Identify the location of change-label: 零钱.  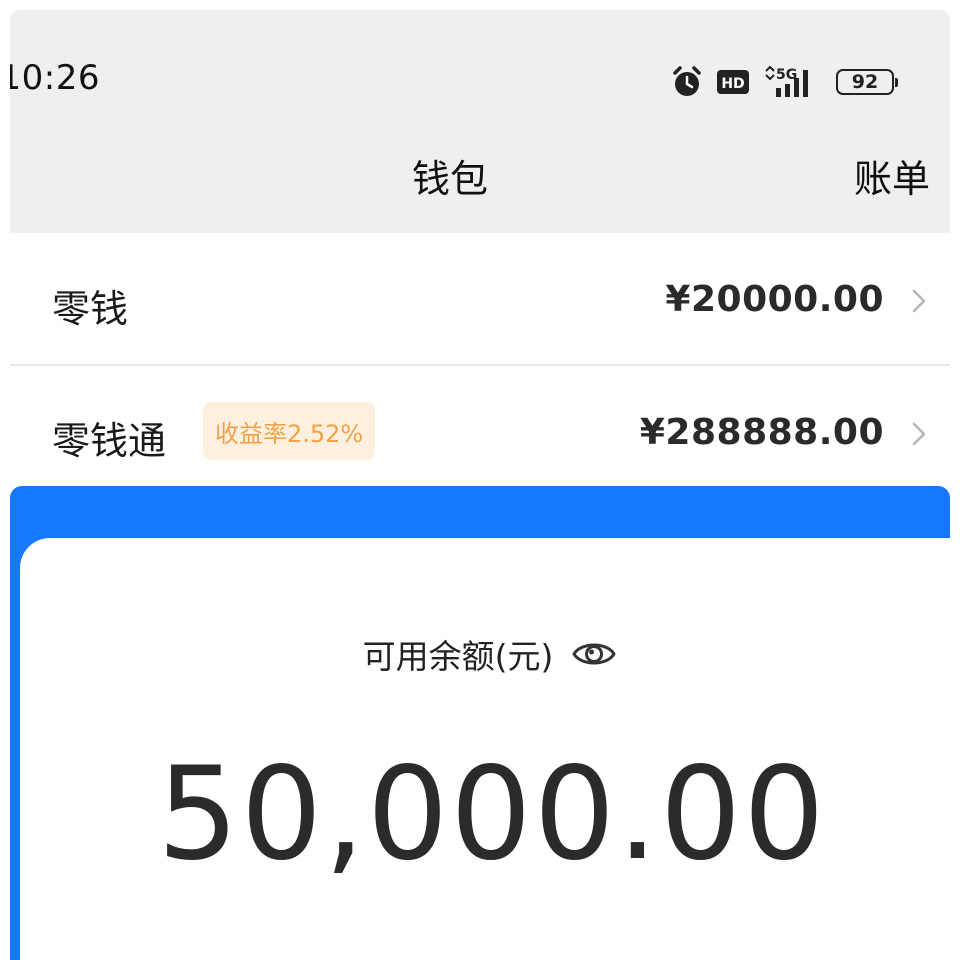
(90, 309).